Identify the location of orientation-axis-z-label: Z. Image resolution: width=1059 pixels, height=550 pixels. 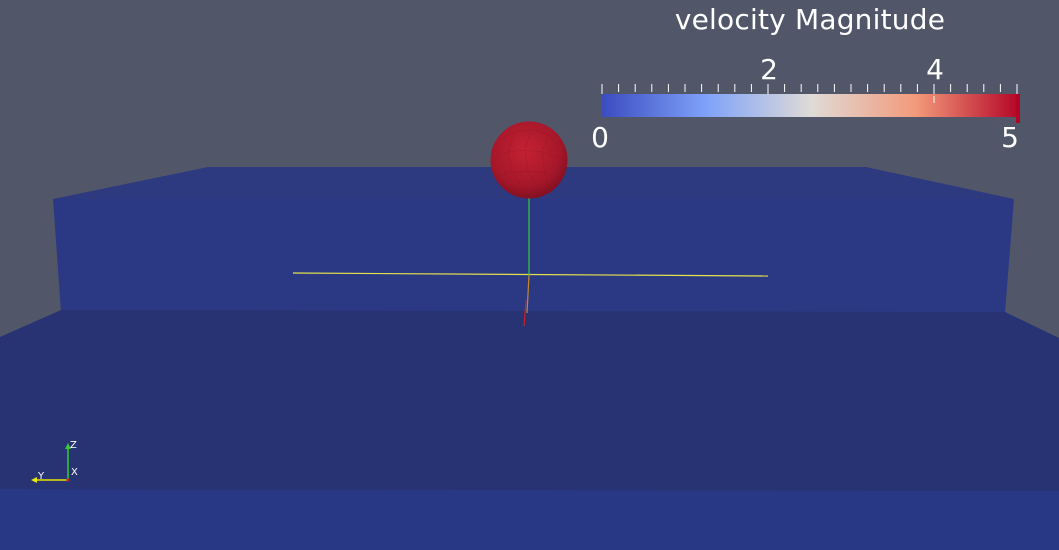
(73, 445).